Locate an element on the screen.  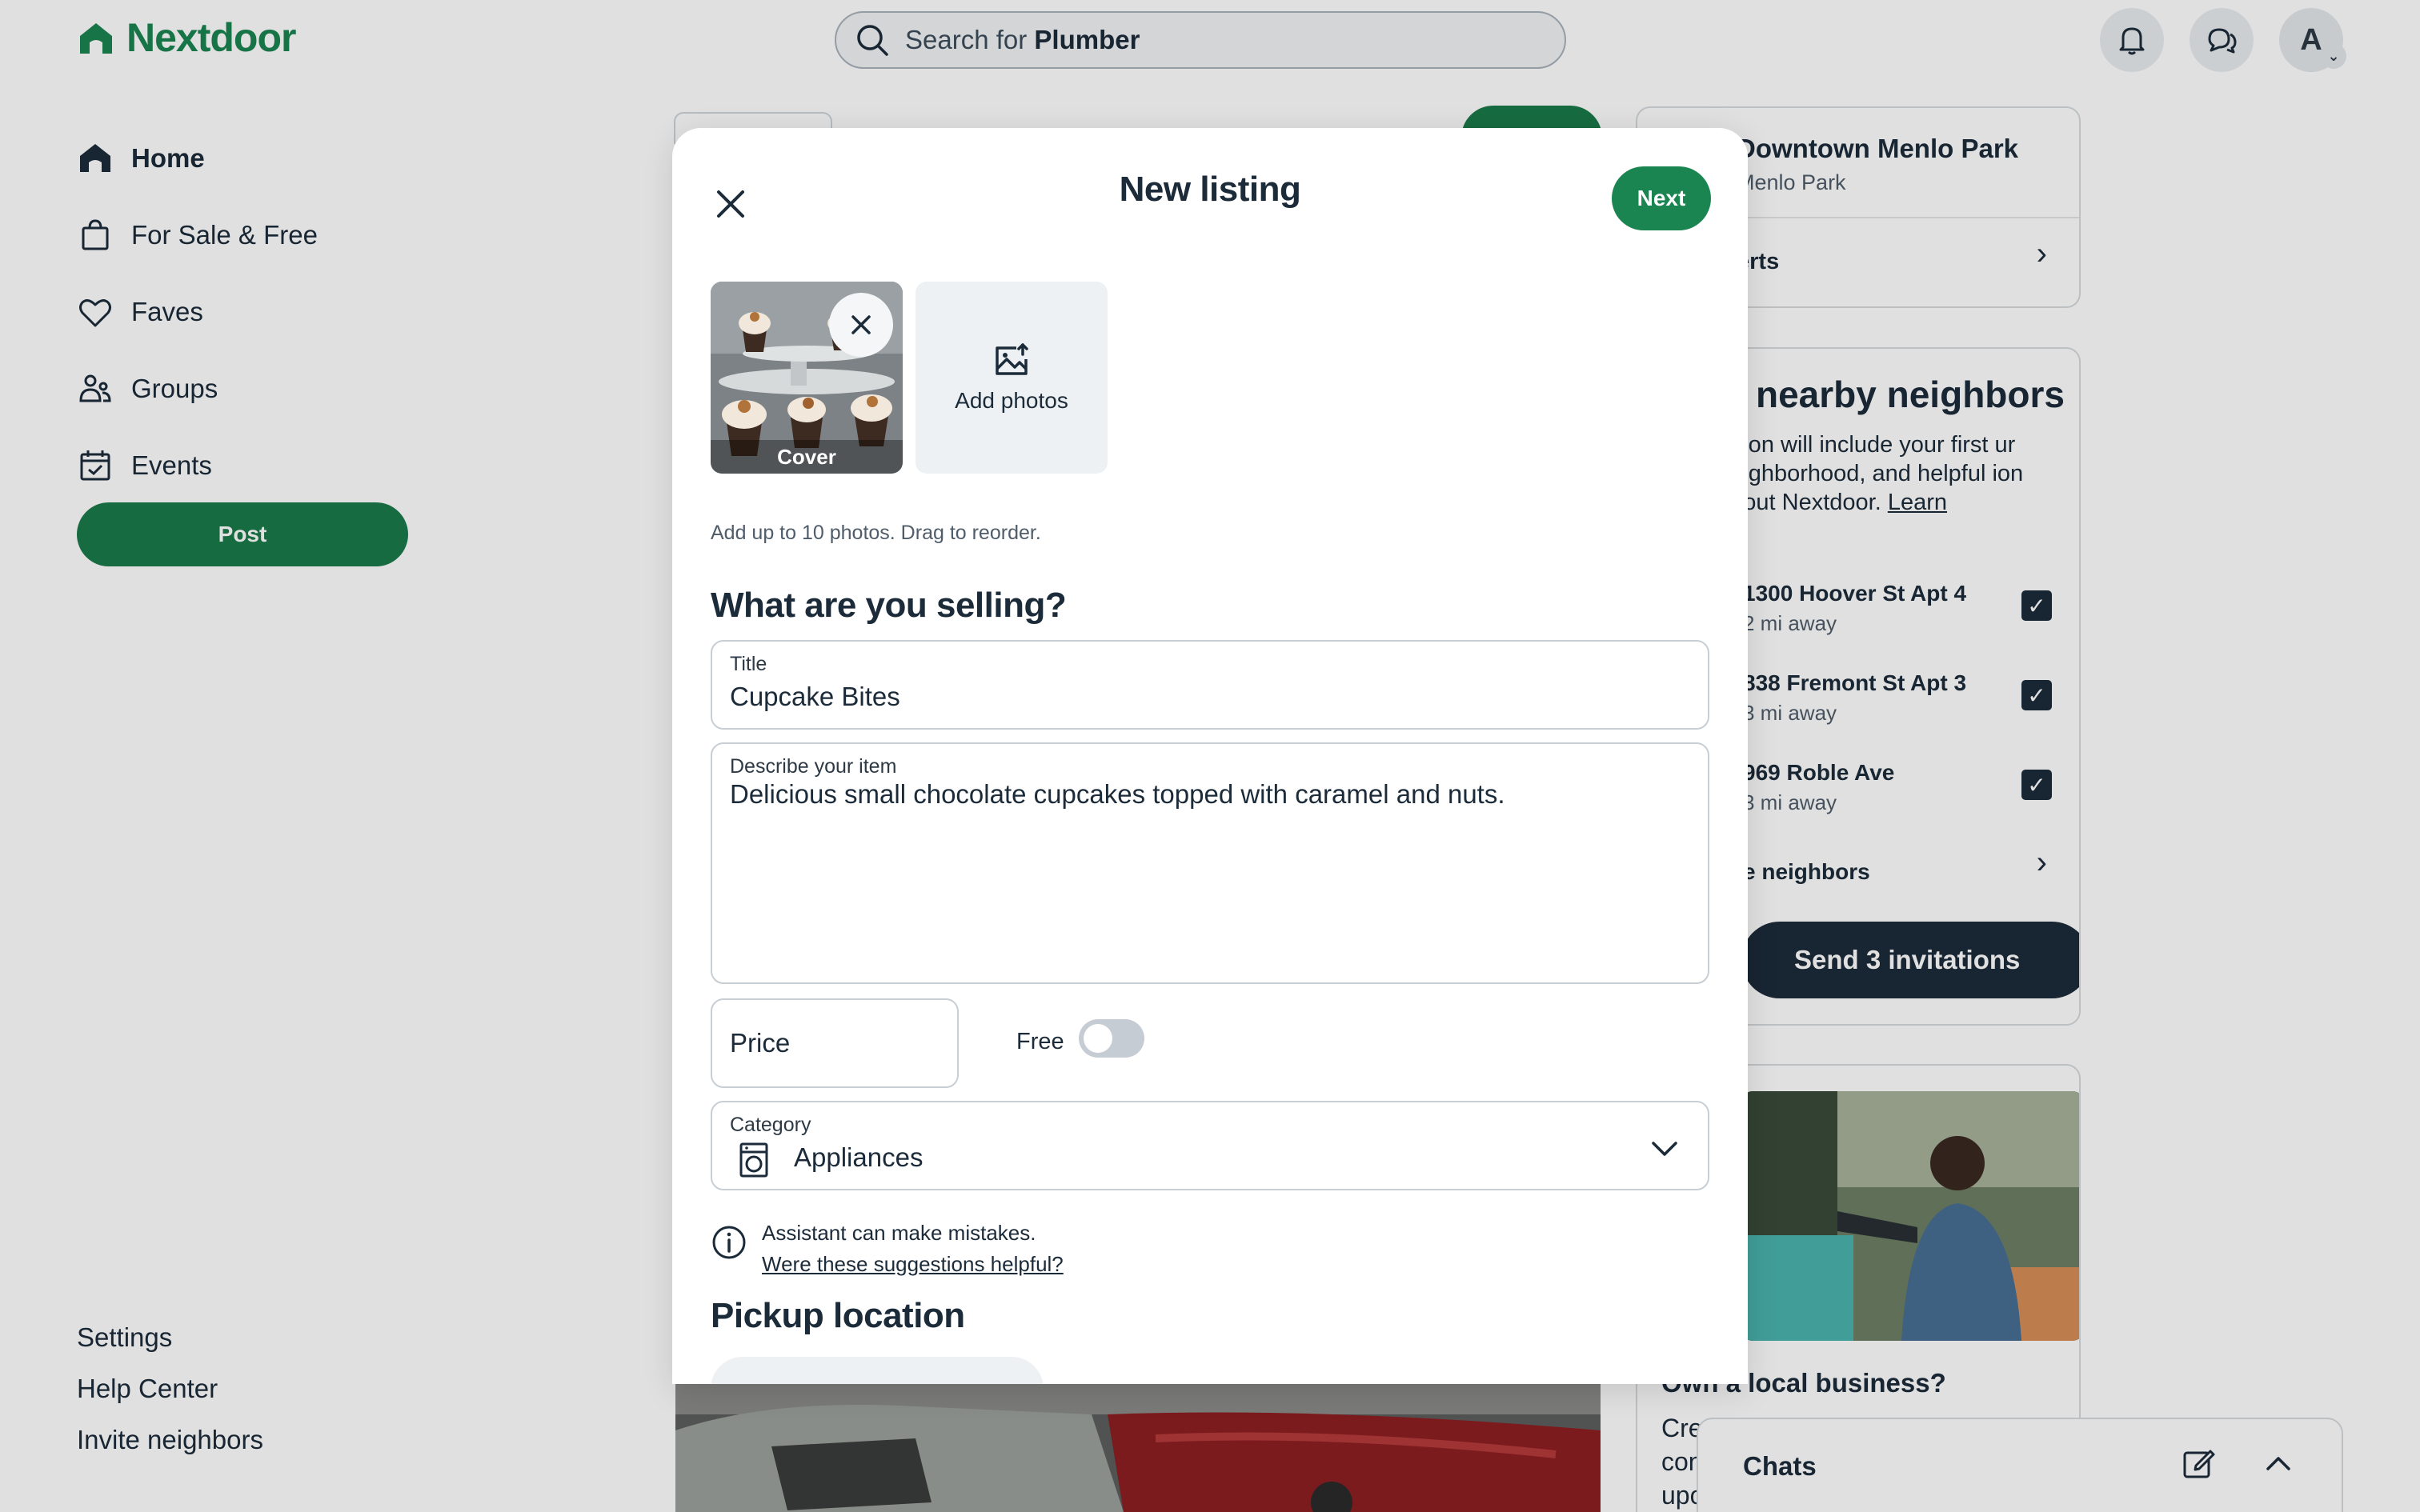
category-label: Category is located at coordinates (770, 1125).